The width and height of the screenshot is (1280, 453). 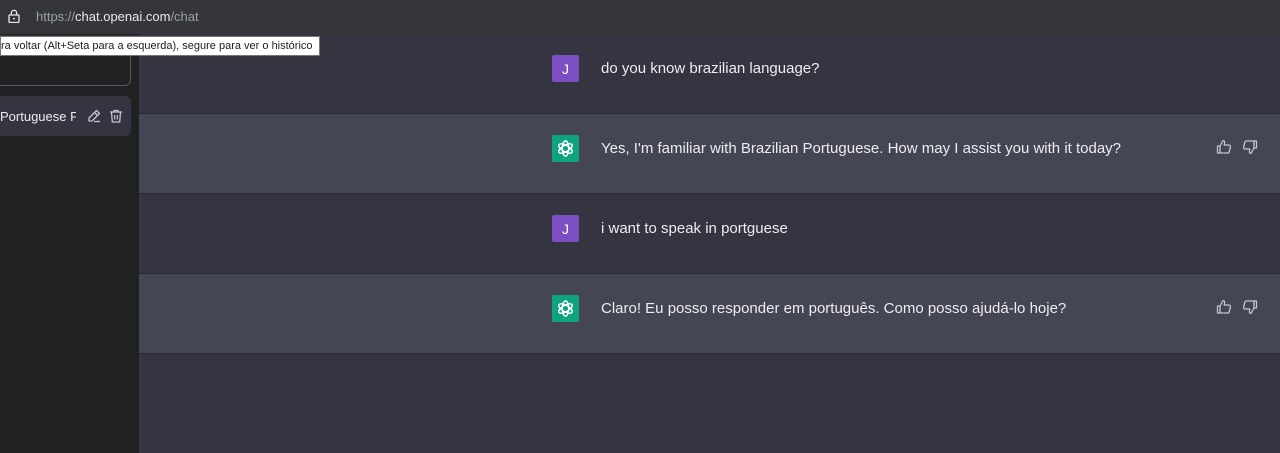 I want to click on sidebar: Portuguese Fa, so click(x=69, y=244).